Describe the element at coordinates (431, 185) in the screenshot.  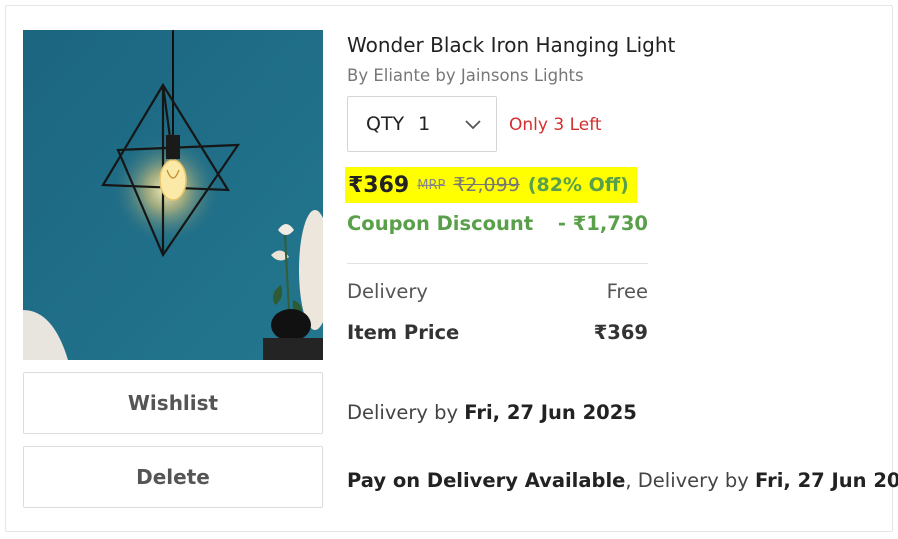
I see `mrp-label: MRP` at that location.